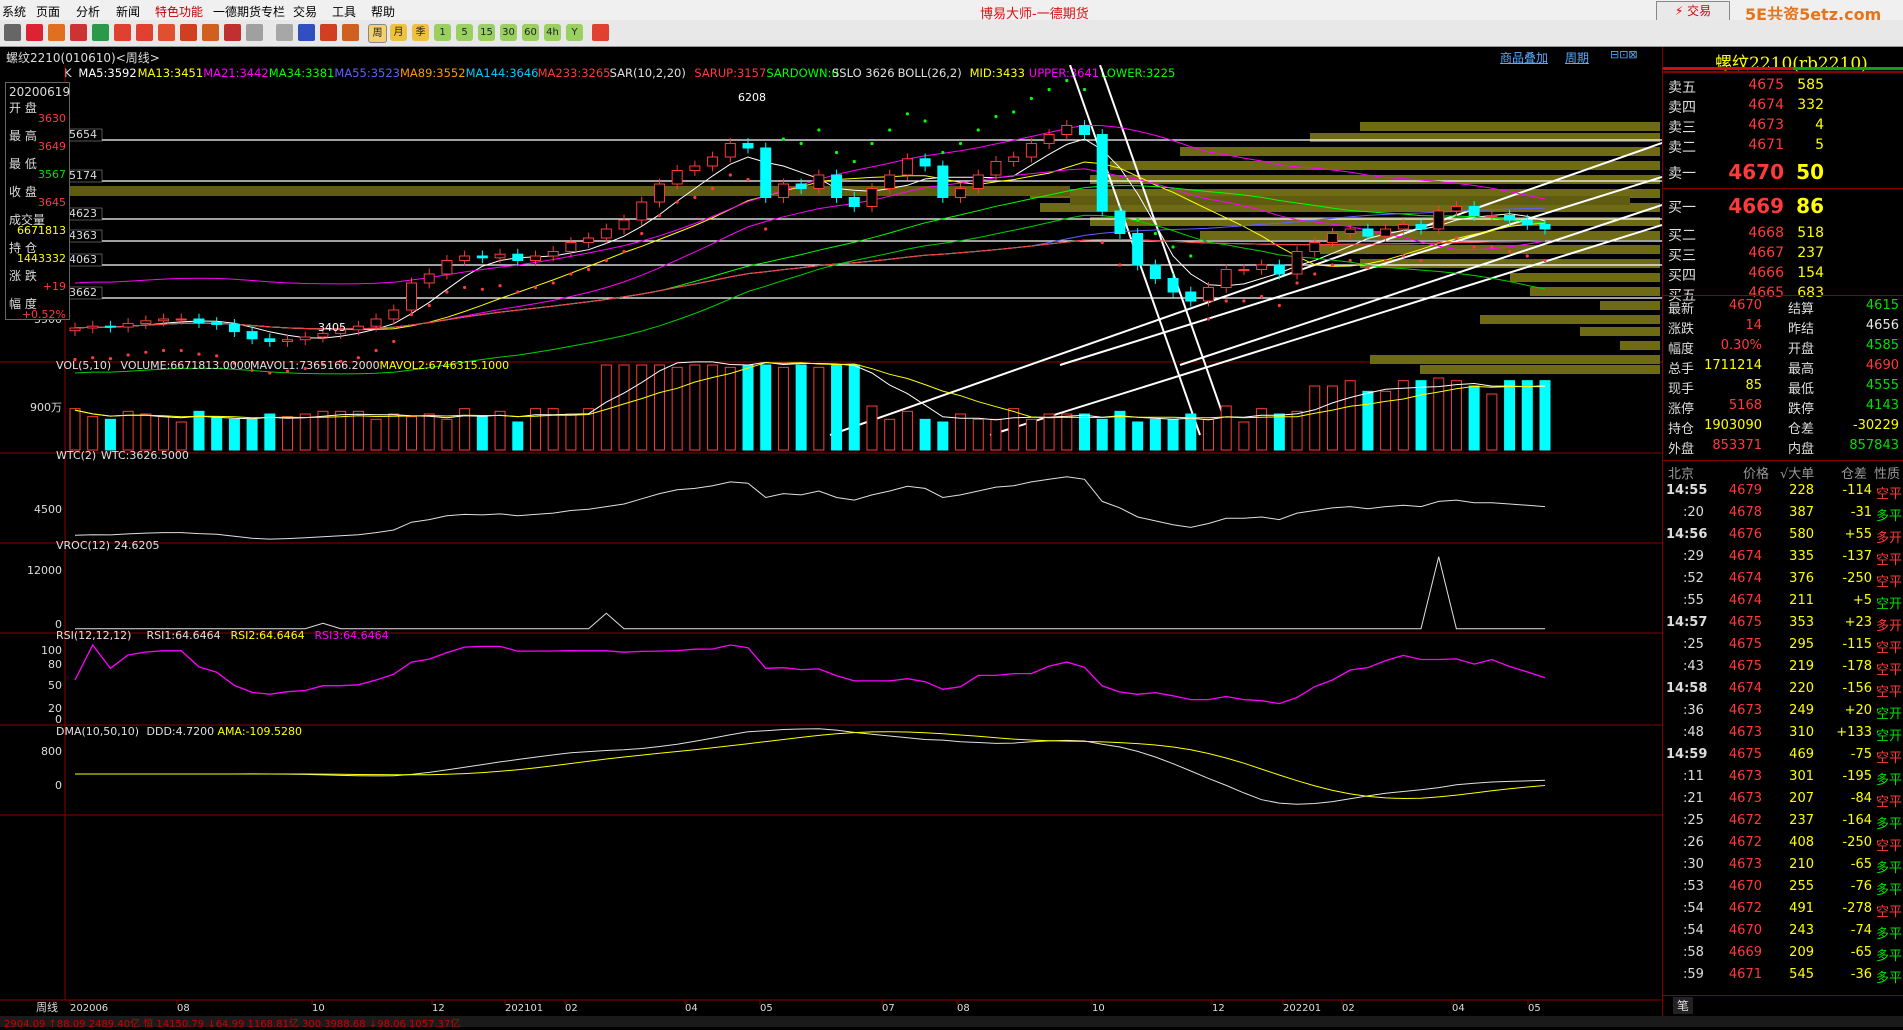 The image size is (1903, 1030). What do you see at coordinates (1888, 516) in the screenshot?
I see `tick-nature: 多平` at bounding box center [1888, 516].